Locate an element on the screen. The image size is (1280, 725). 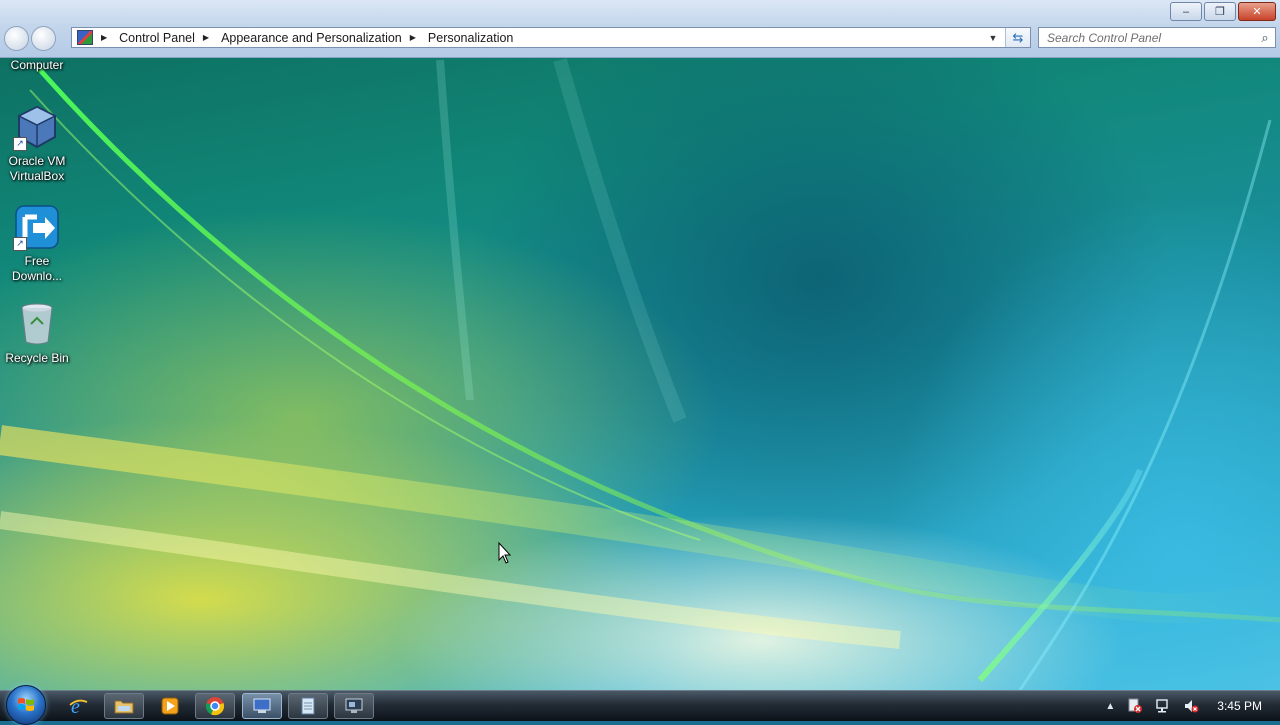
back-button is located at coordinates (16, 38).